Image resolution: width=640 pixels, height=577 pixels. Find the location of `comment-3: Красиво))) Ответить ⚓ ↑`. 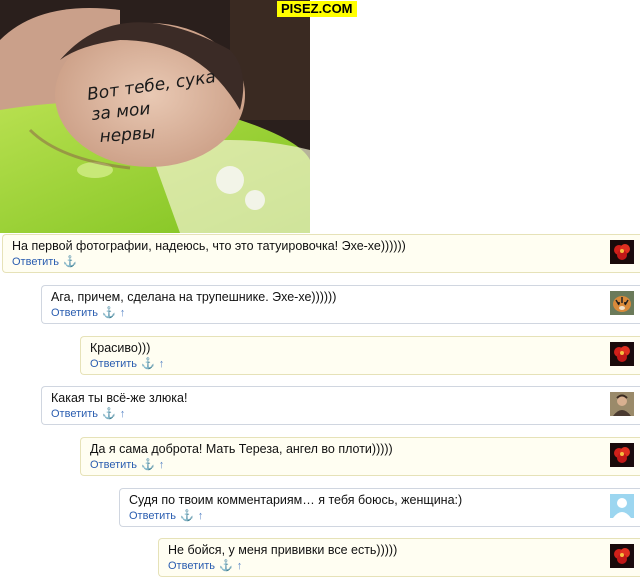

comment-3: Красиво))) Ответить ⚓ ↑ is located at coordinates (360, 355).